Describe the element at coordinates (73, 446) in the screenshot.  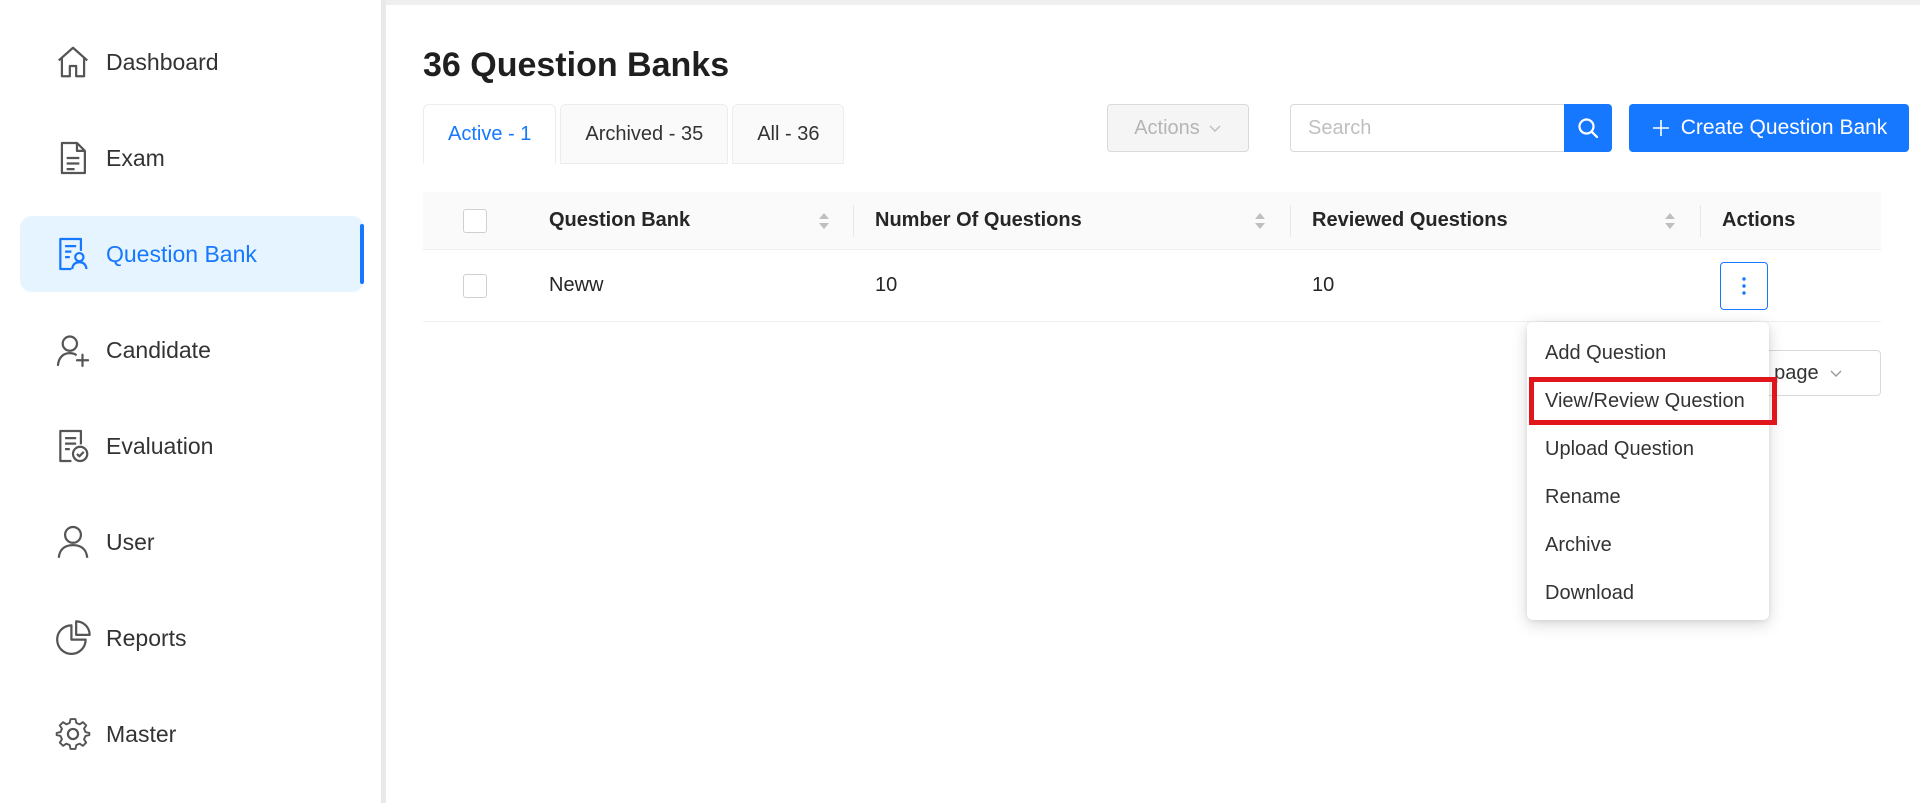
I see `evaluation-icon` at that location.